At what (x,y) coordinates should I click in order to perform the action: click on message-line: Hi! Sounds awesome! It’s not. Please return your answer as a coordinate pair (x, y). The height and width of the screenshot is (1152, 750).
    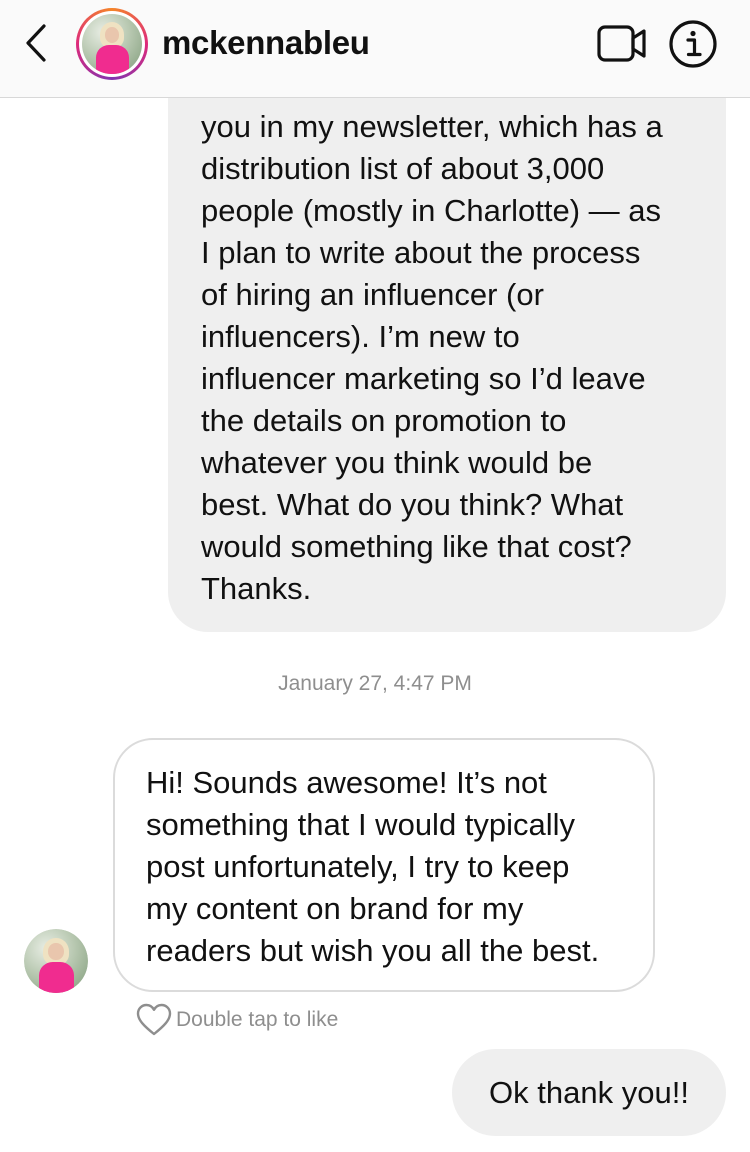
    Looking at the image, I should click on (346, 782).